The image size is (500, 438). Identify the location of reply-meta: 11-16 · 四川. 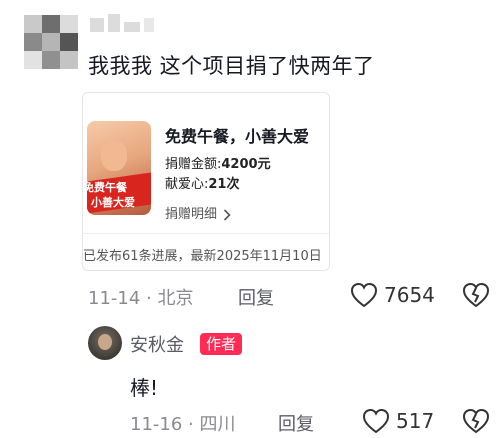
(183, 423).